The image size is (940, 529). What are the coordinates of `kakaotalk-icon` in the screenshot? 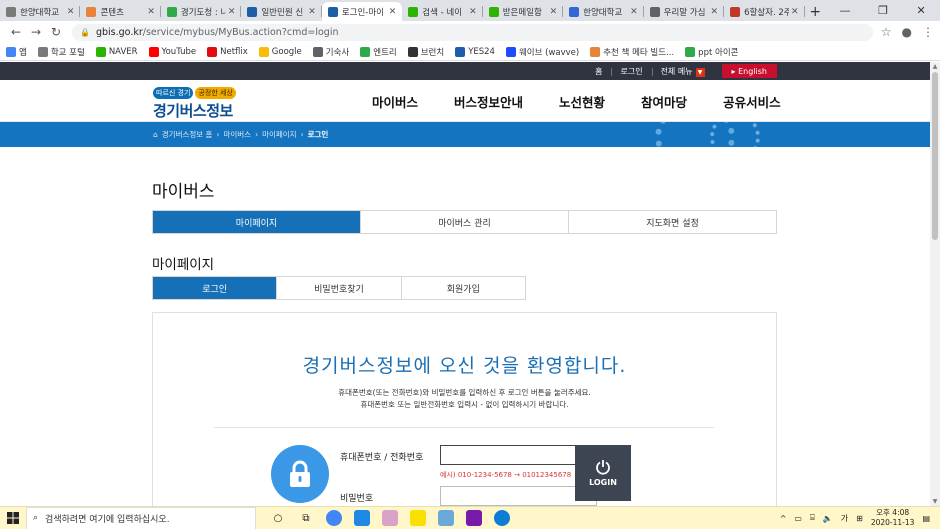 It's located at (418, 518).